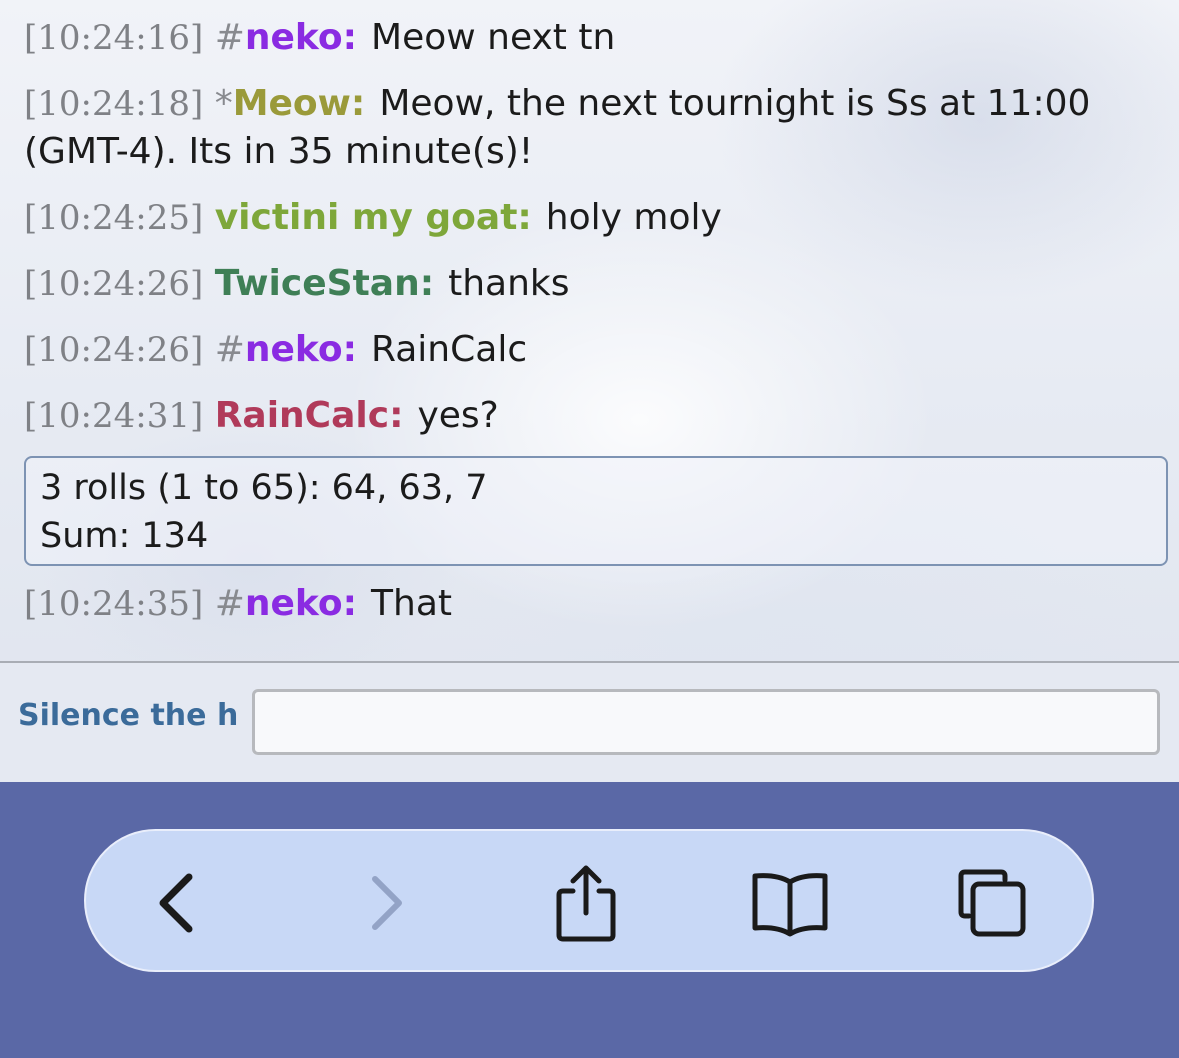 Image resolution: width=1179 pixels, height=1058 pixels. What do you see at coordinates (309, 415) in the screenshot?
I see `message-username: RainCalc:` at bounding box center [309, 415].